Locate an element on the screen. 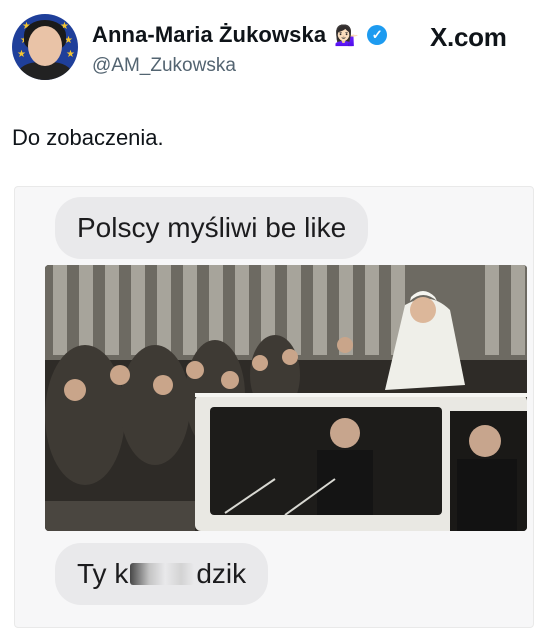  x-watermark: X.com is located at coordinates (468, 37).